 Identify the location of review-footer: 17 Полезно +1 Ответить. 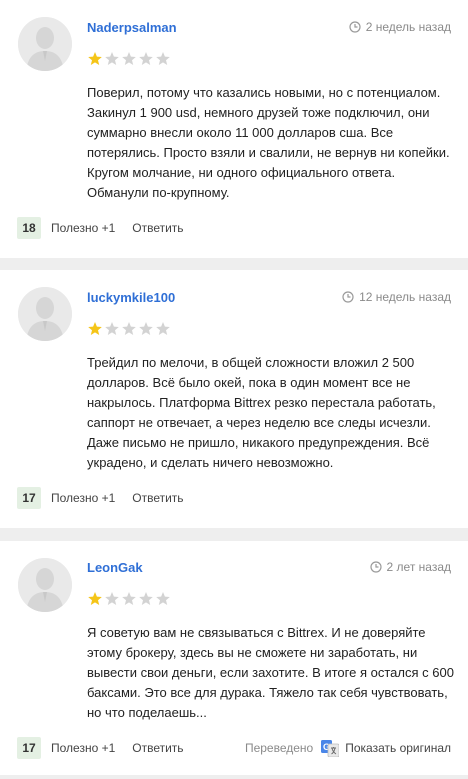
(234, 498).